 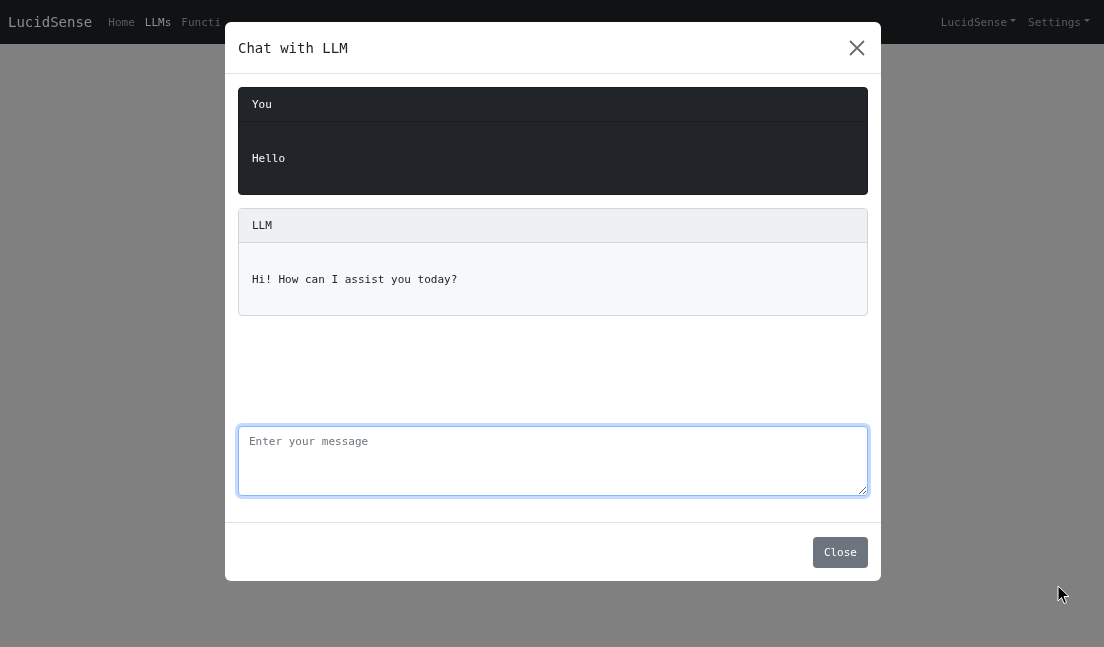 I want to click on close-icon, so click(x=857, y=47).